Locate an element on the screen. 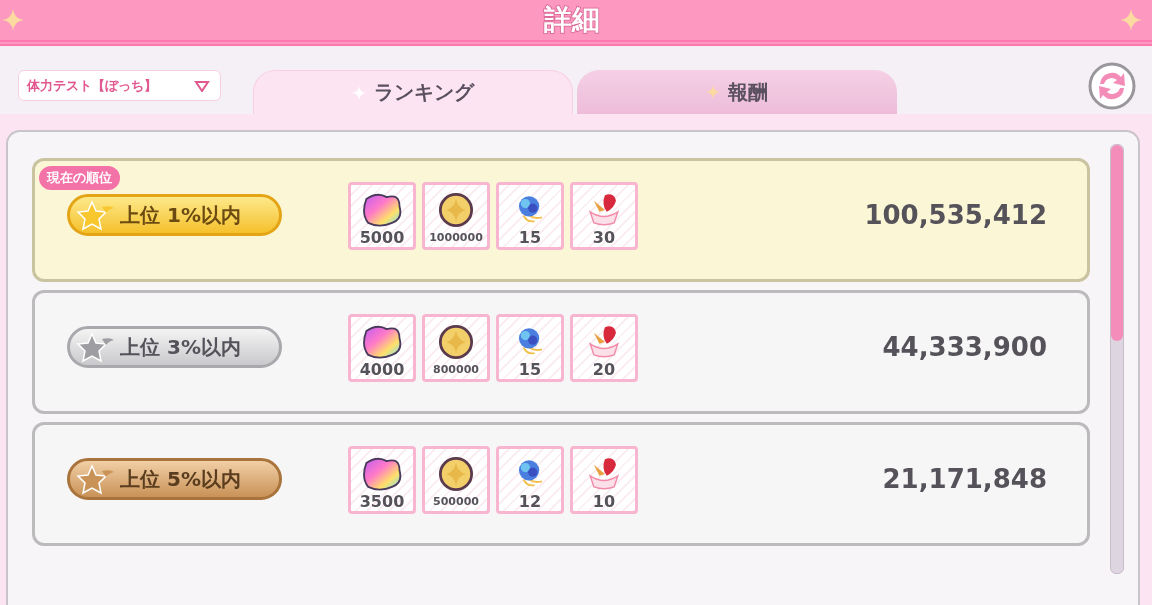 The height and width of the screenshot is (605, 1152). tab: ランキング is located at coordinates (413, 92).